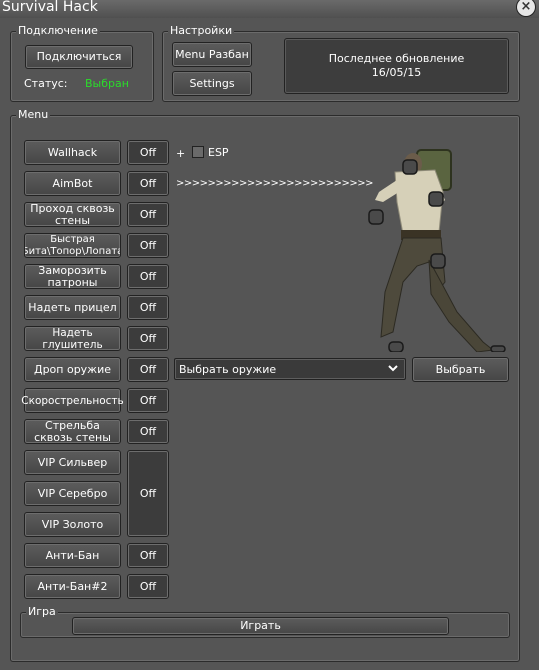  Describe the element at coordinates (72, 493) in the screenshot. I see `vip-serebro-button: VIP Серебро` at that location.